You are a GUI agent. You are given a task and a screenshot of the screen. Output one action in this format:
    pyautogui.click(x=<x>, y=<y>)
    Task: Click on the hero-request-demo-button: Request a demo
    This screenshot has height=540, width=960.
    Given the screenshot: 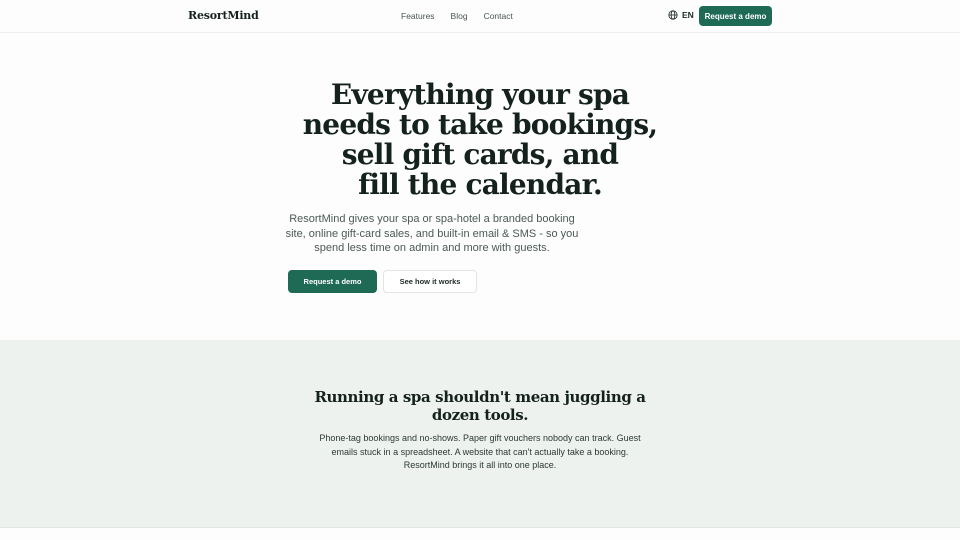 What is the action you would take?
    pyautogui.click(x=332, y=281)
    